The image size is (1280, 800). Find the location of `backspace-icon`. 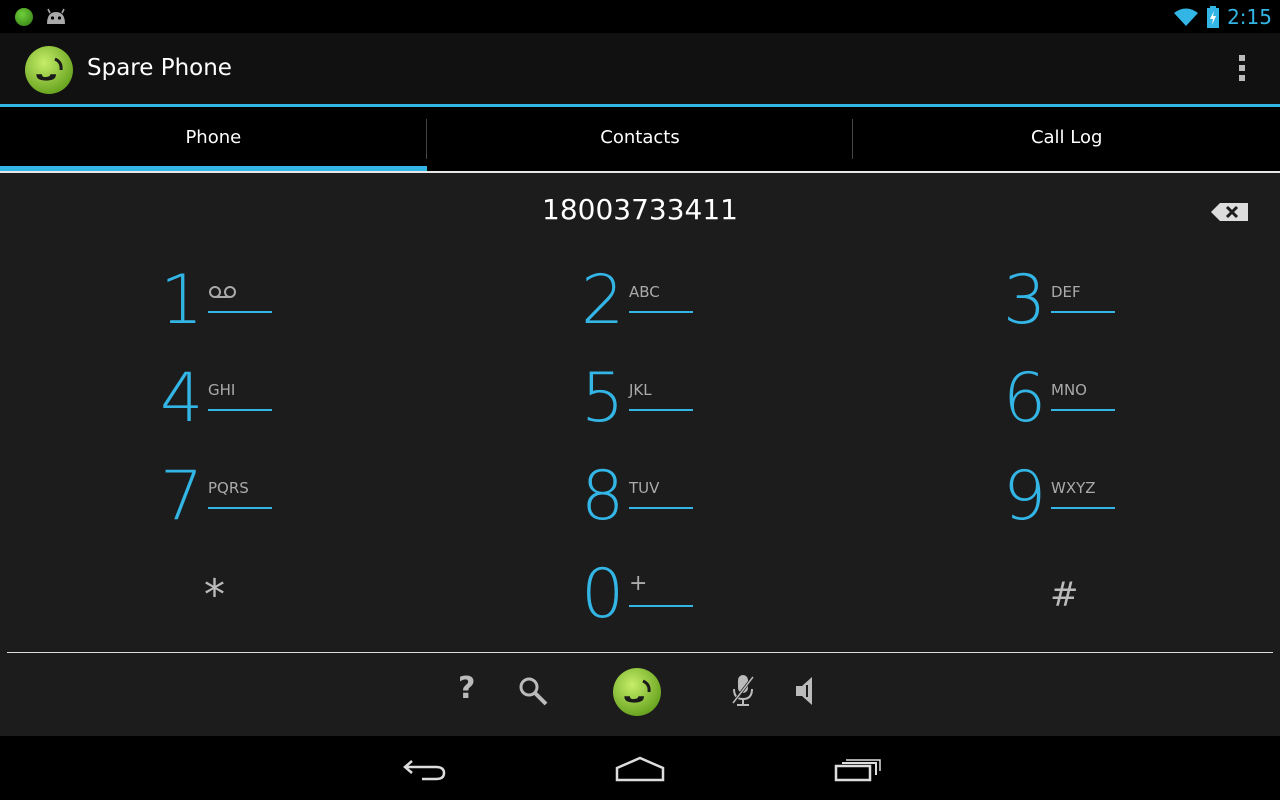

backspace-icon is located at coordinates (1230, 212).